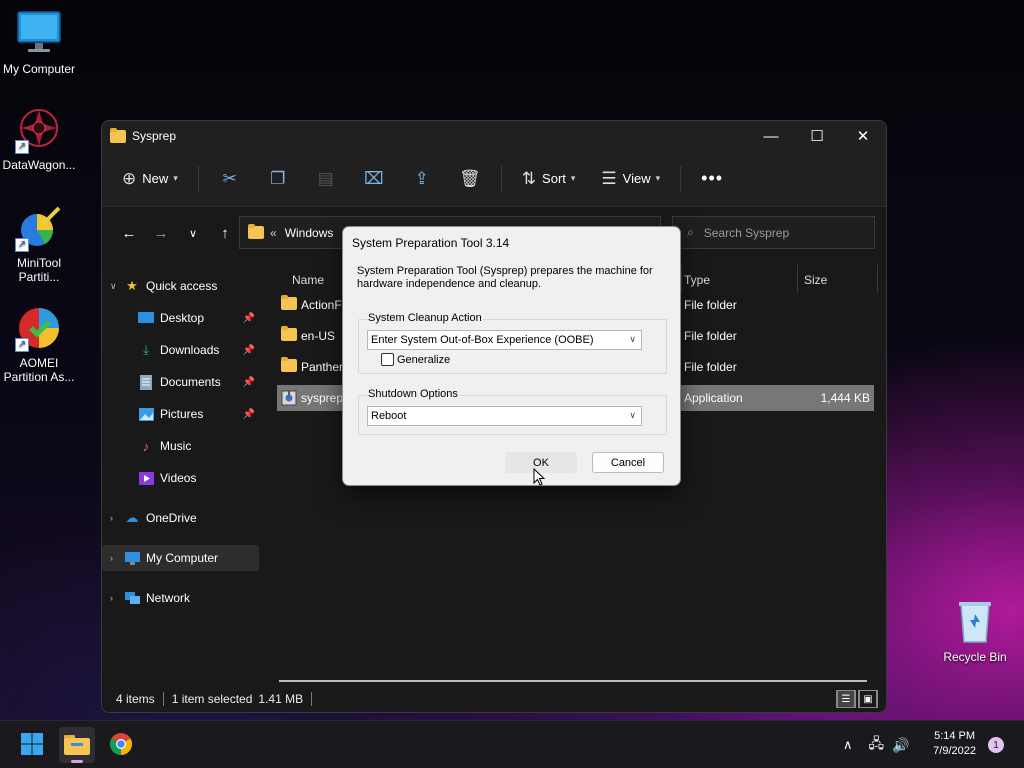  What do you see at coordinates (132, 285) in the screenshot?
I see `star-icon: ★` at bounding box center [132, 285].